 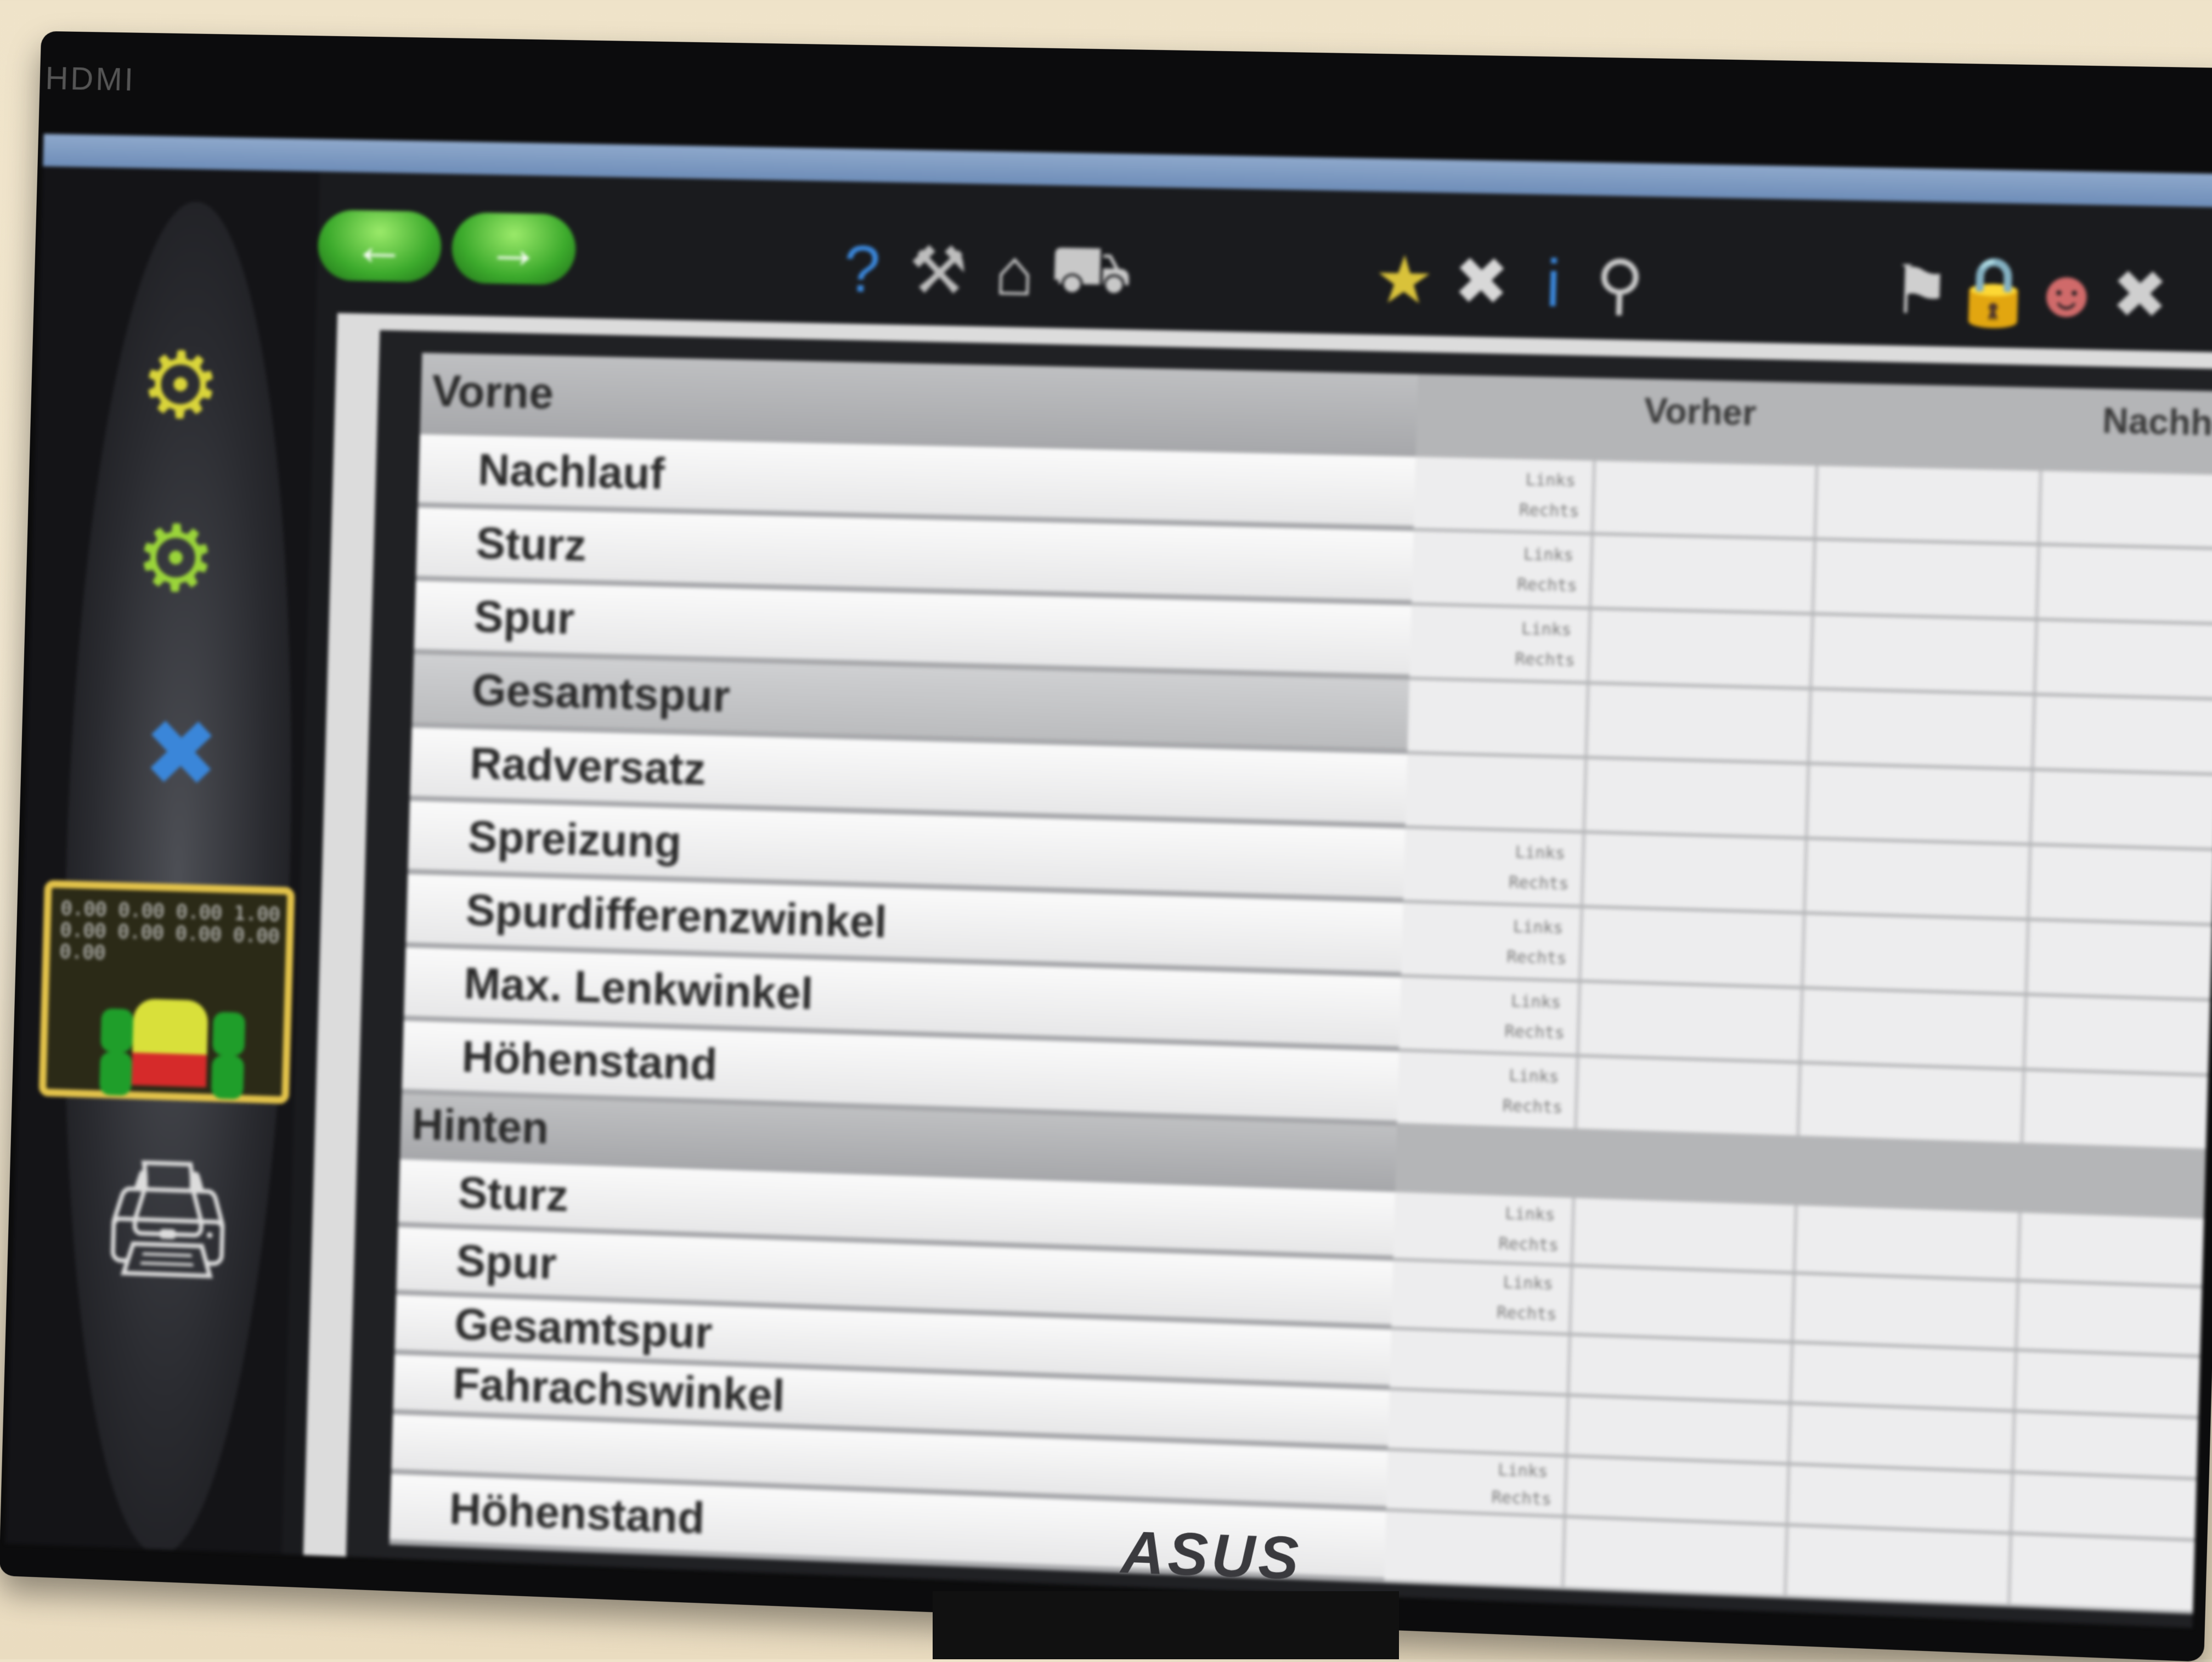 I want to click on column-header-nachher: Nachher, so click(x=2157, y=422).